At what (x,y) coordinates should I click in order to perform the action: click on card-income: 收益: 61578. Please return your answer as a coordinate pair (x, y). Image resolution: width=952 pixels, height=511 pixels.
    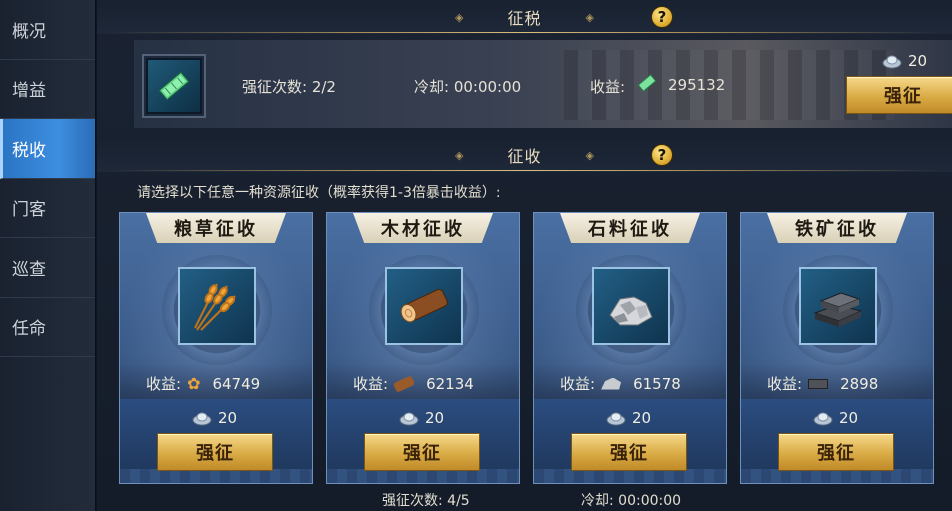
    Looking at the image, I should click on (620, 383).